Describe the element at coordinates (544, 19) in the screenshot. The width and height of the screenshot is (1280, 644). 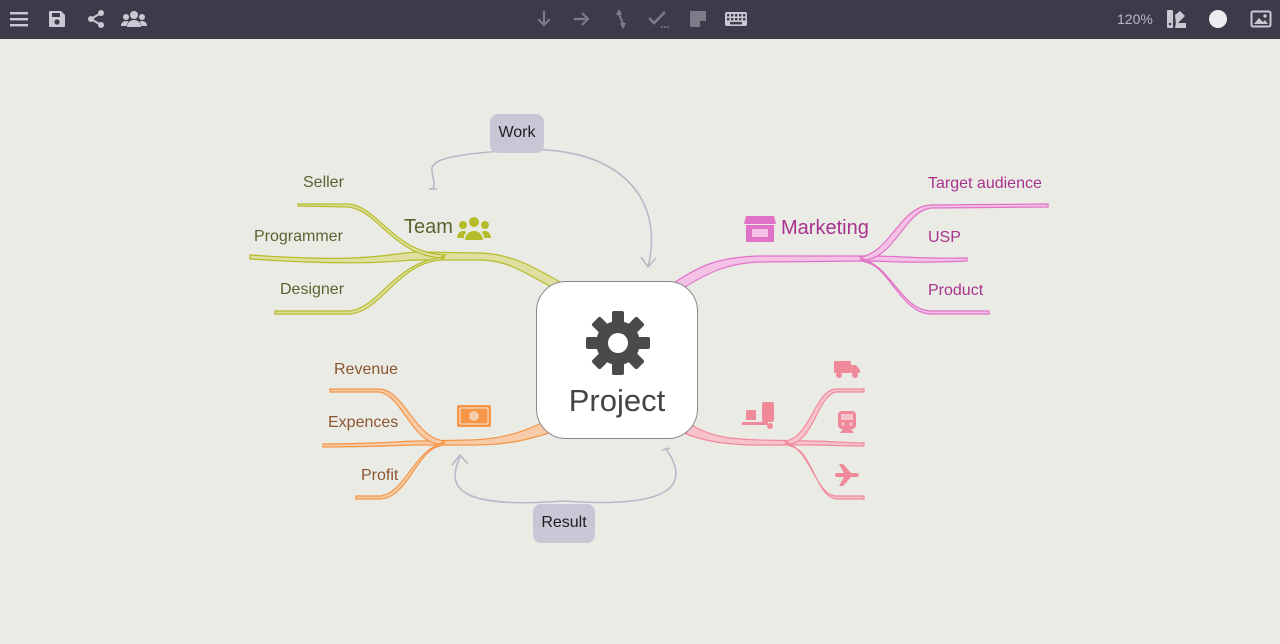
I see `arrow-down-icon` at that location.